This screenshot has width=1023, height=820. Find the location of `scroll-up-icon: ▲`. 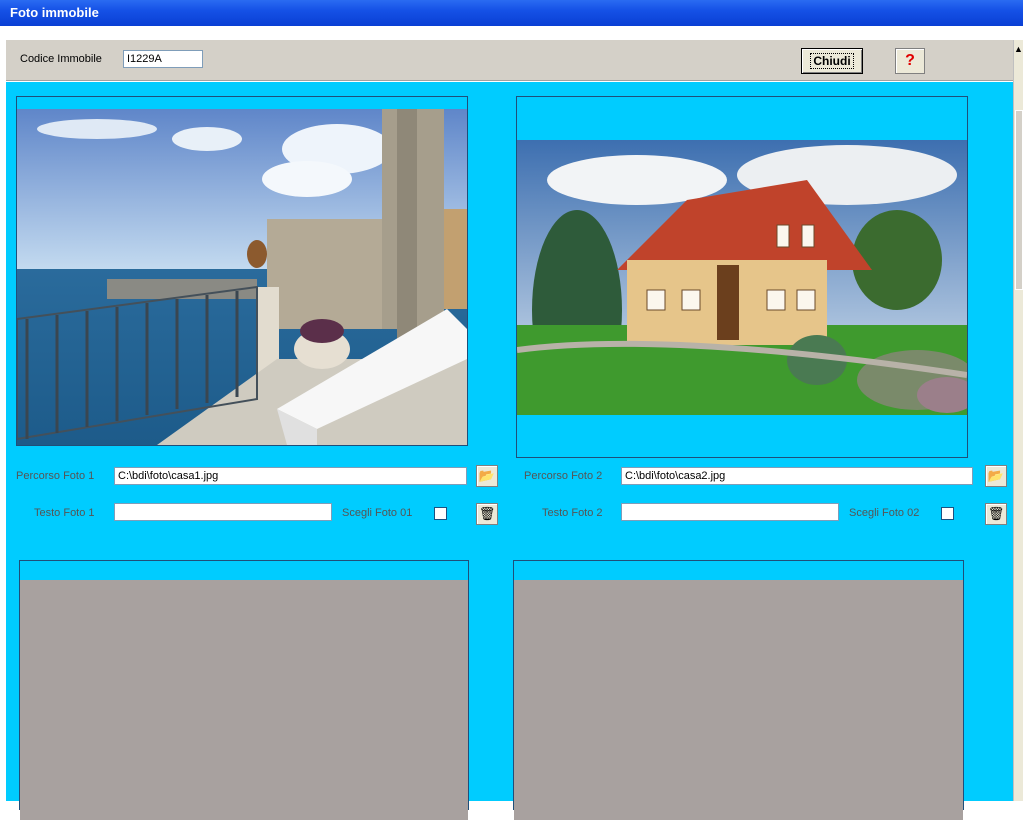

scroll-up-icon: ▲ is located at coordinates (1018, 51).